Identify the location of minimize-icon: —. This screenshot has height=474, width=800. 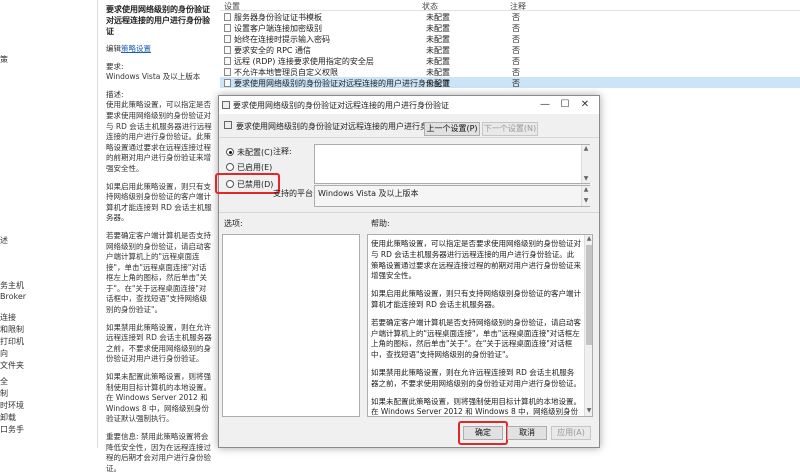
(545, 105).